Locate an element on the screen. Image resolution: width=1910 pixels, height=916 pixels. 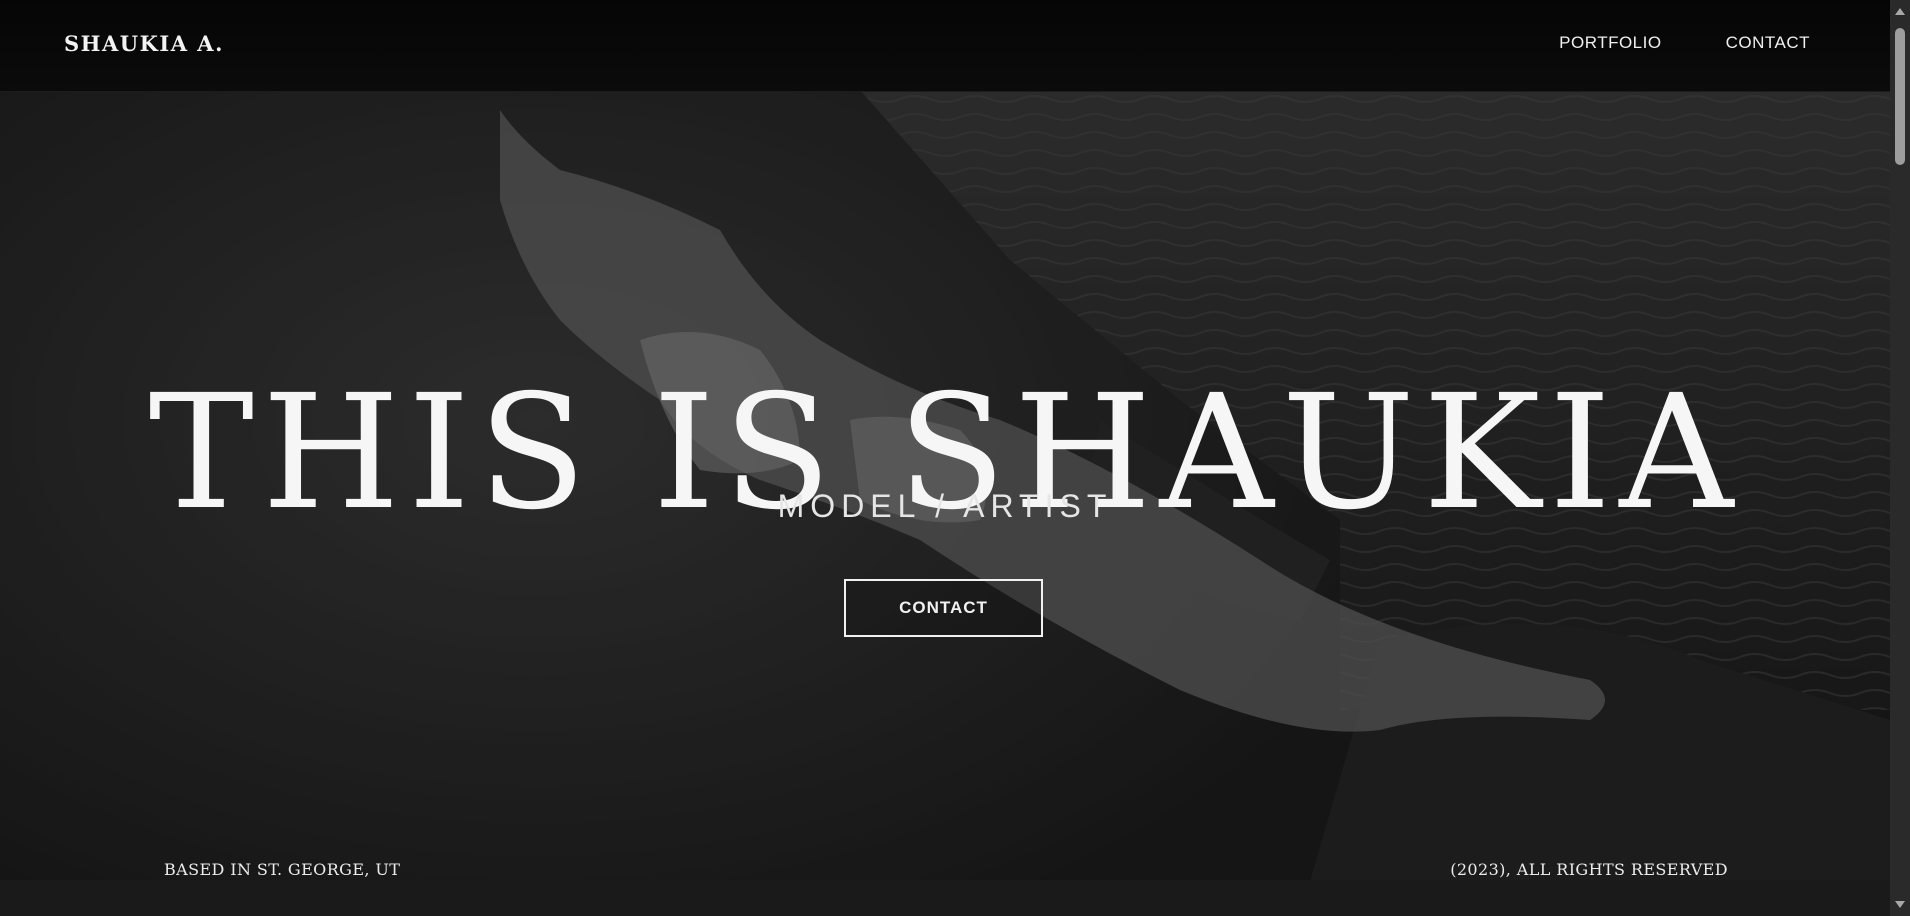
top-navigation-bar: SHAUKIA A. PORTFOLIO CONTACT is located at coordinates (945, 46).